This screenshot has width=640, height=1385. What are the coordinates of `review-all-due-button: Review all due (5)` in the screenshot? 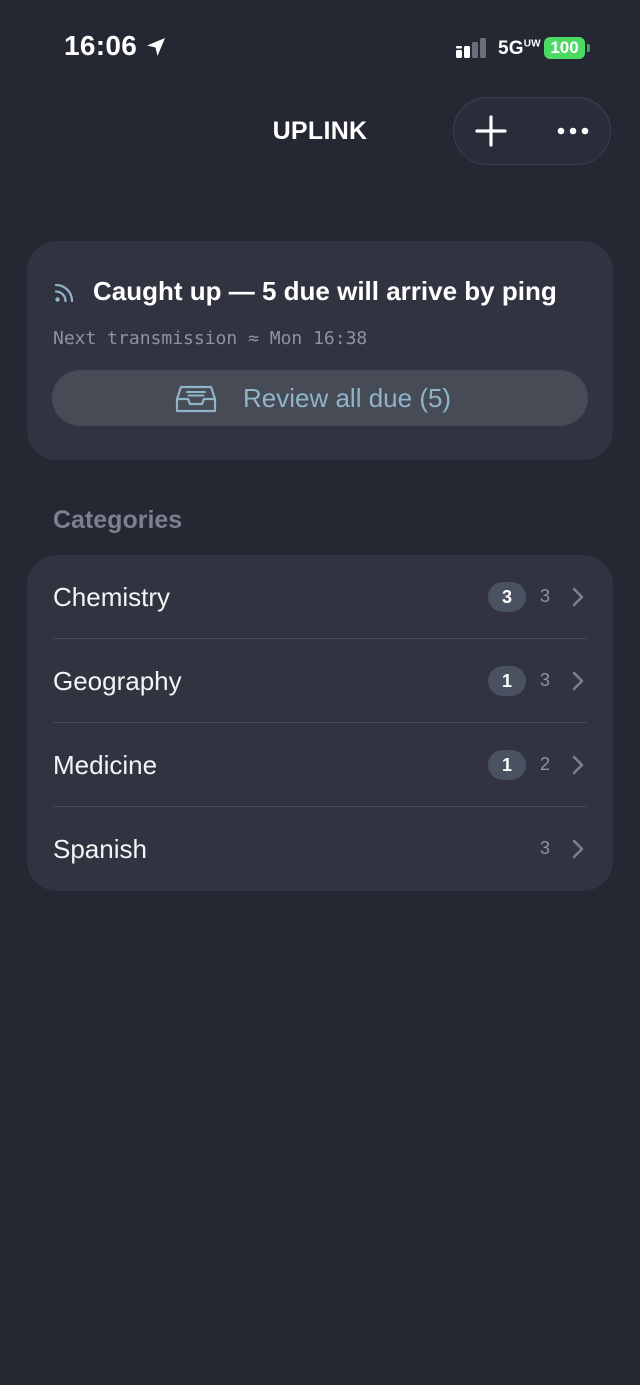 It's located at (320, 398).